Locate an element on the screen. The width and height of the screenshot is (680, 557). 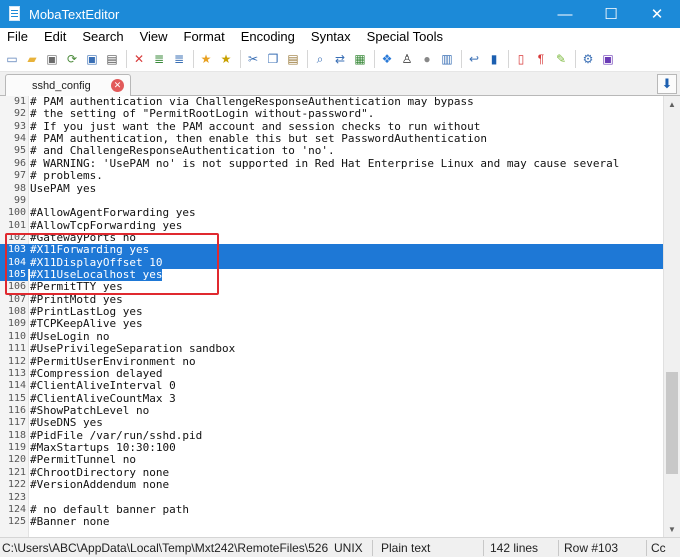
menu-file: File is located at coordinates (18, 37).